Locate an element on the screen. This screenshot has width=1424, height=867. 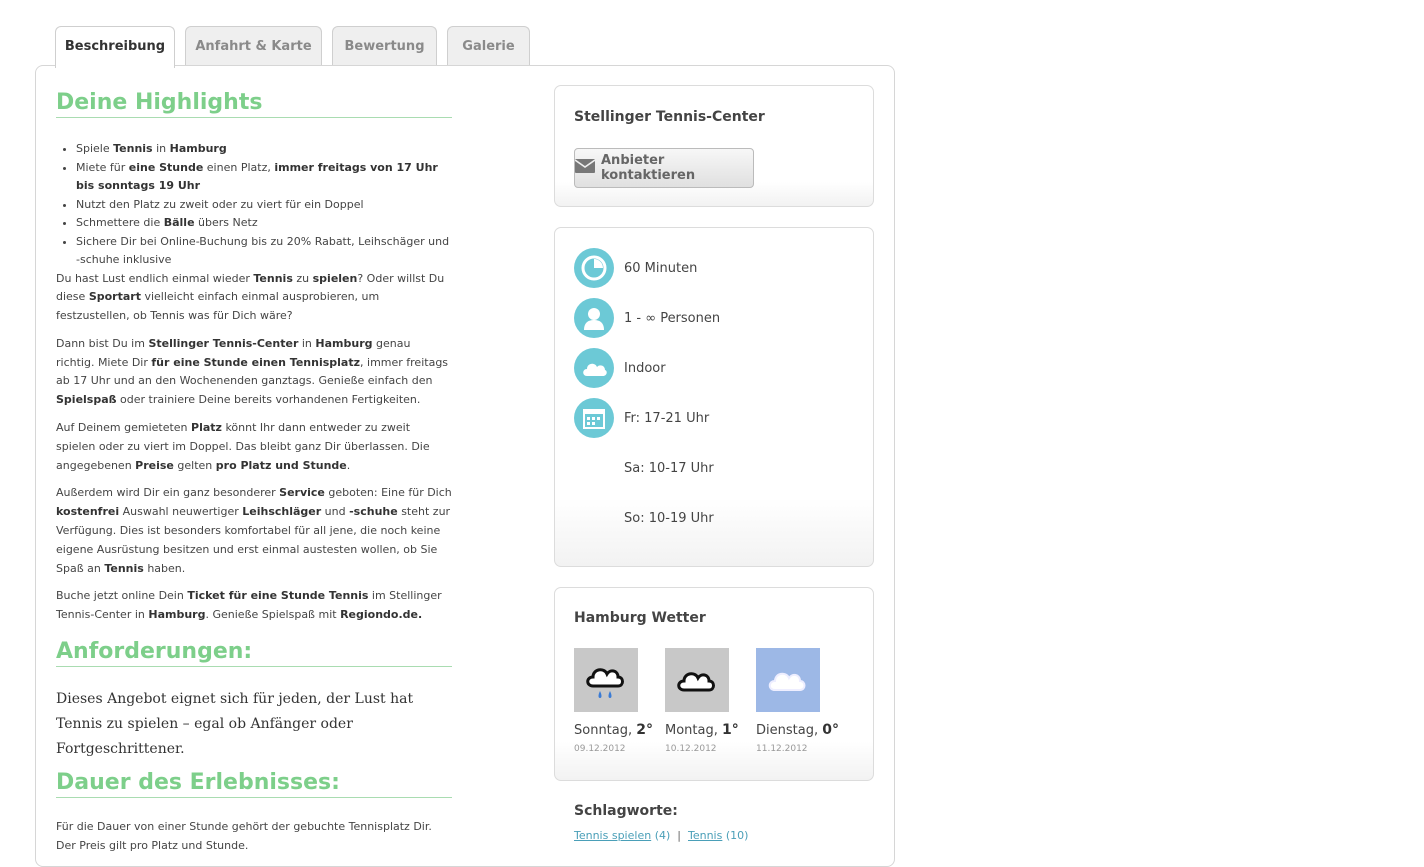
info-hours-sa: Sa: 10-17 Uhr is located at coordinates (669, 468).